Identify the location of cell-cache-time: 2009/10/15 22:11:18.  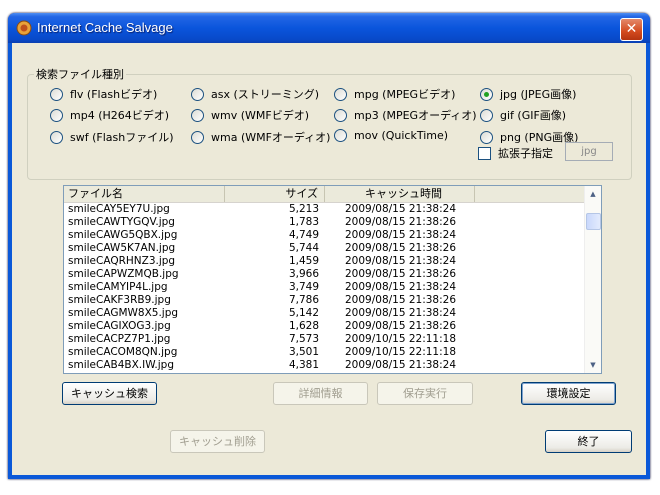
(401, 352).